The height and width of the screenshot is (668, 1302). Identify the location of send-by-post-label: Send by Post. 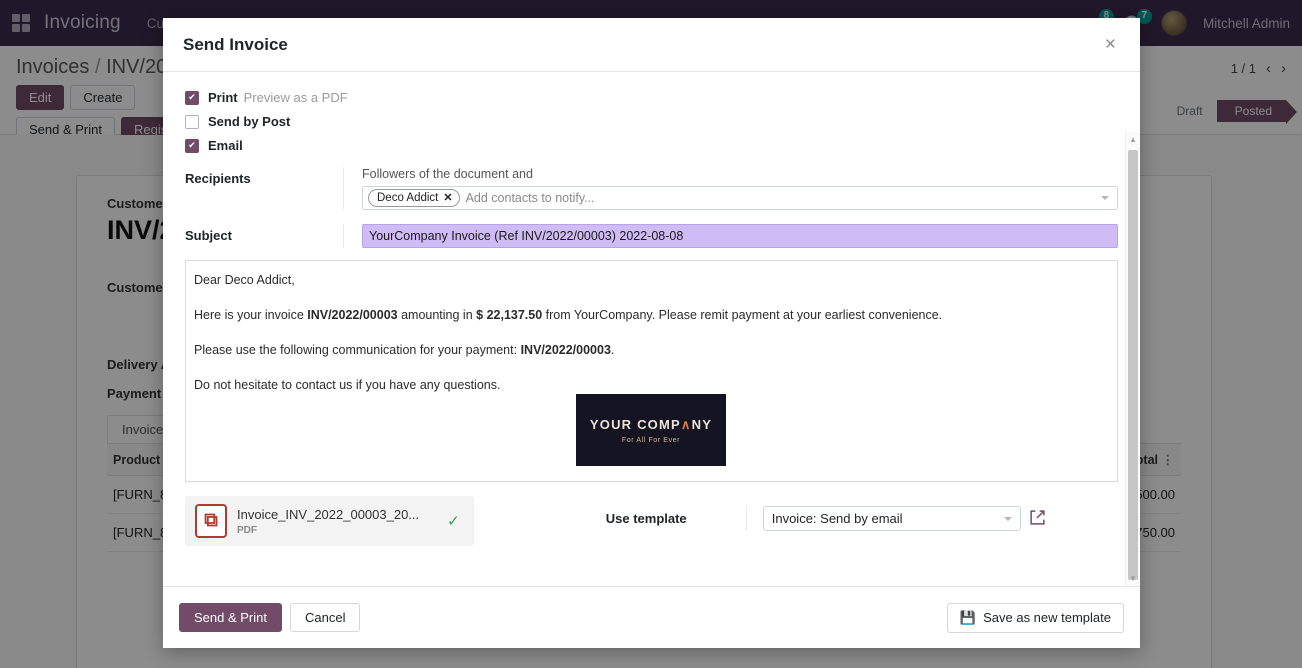
(249, 121).